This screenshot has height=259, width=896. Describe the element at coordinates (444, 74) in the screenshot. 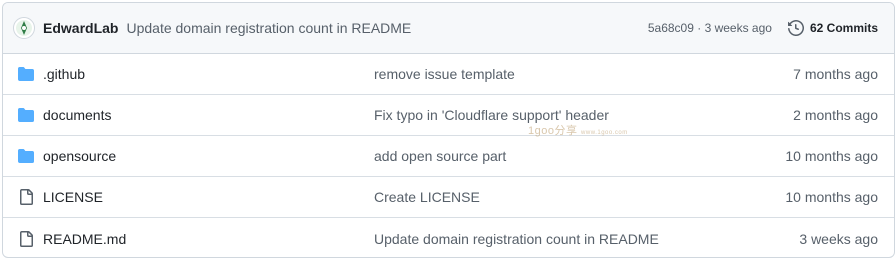

I see `file-commit-message: remove issue template` at that location.